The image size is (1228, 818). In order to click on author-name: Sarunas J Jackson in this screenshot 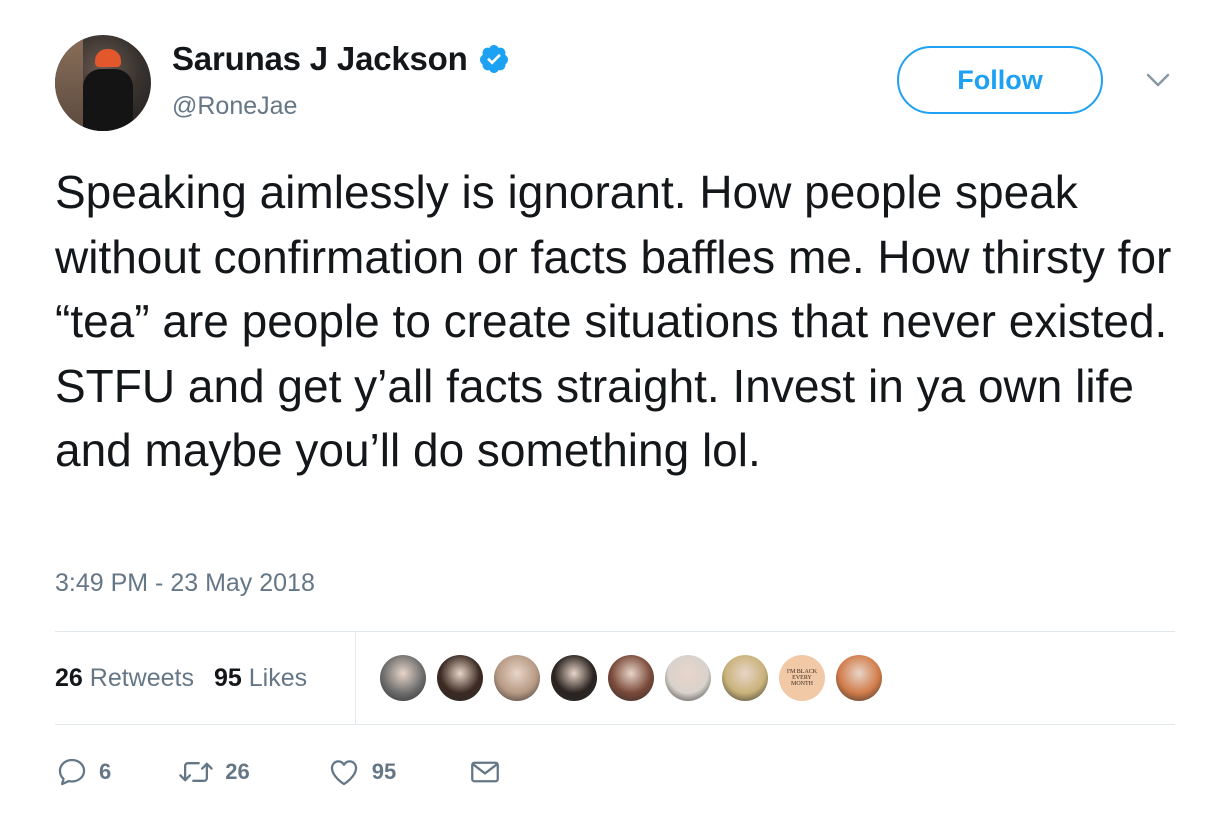, I will do `click(320, 59)`.